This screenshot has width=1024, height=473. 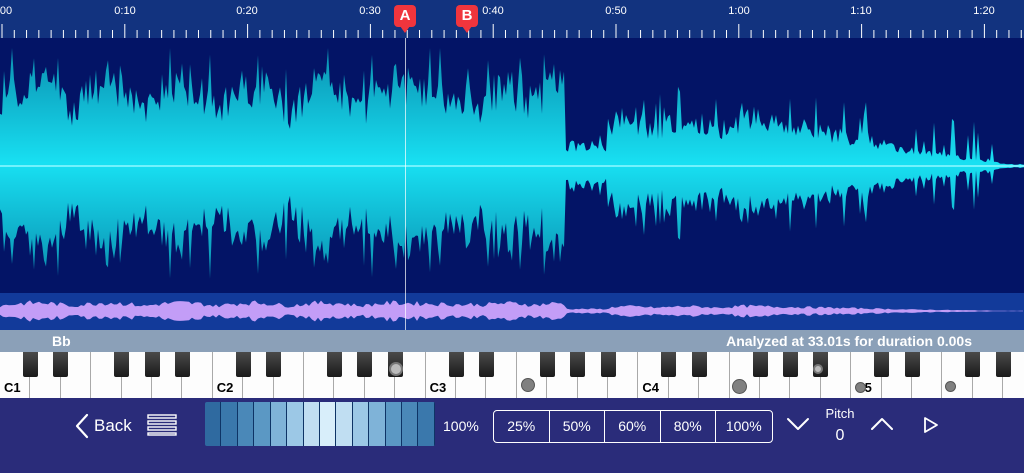 What do you see at coordinates (467, 16) in the screenshot?
I see `marker-b-label: B` at bounding box center [467, 16].